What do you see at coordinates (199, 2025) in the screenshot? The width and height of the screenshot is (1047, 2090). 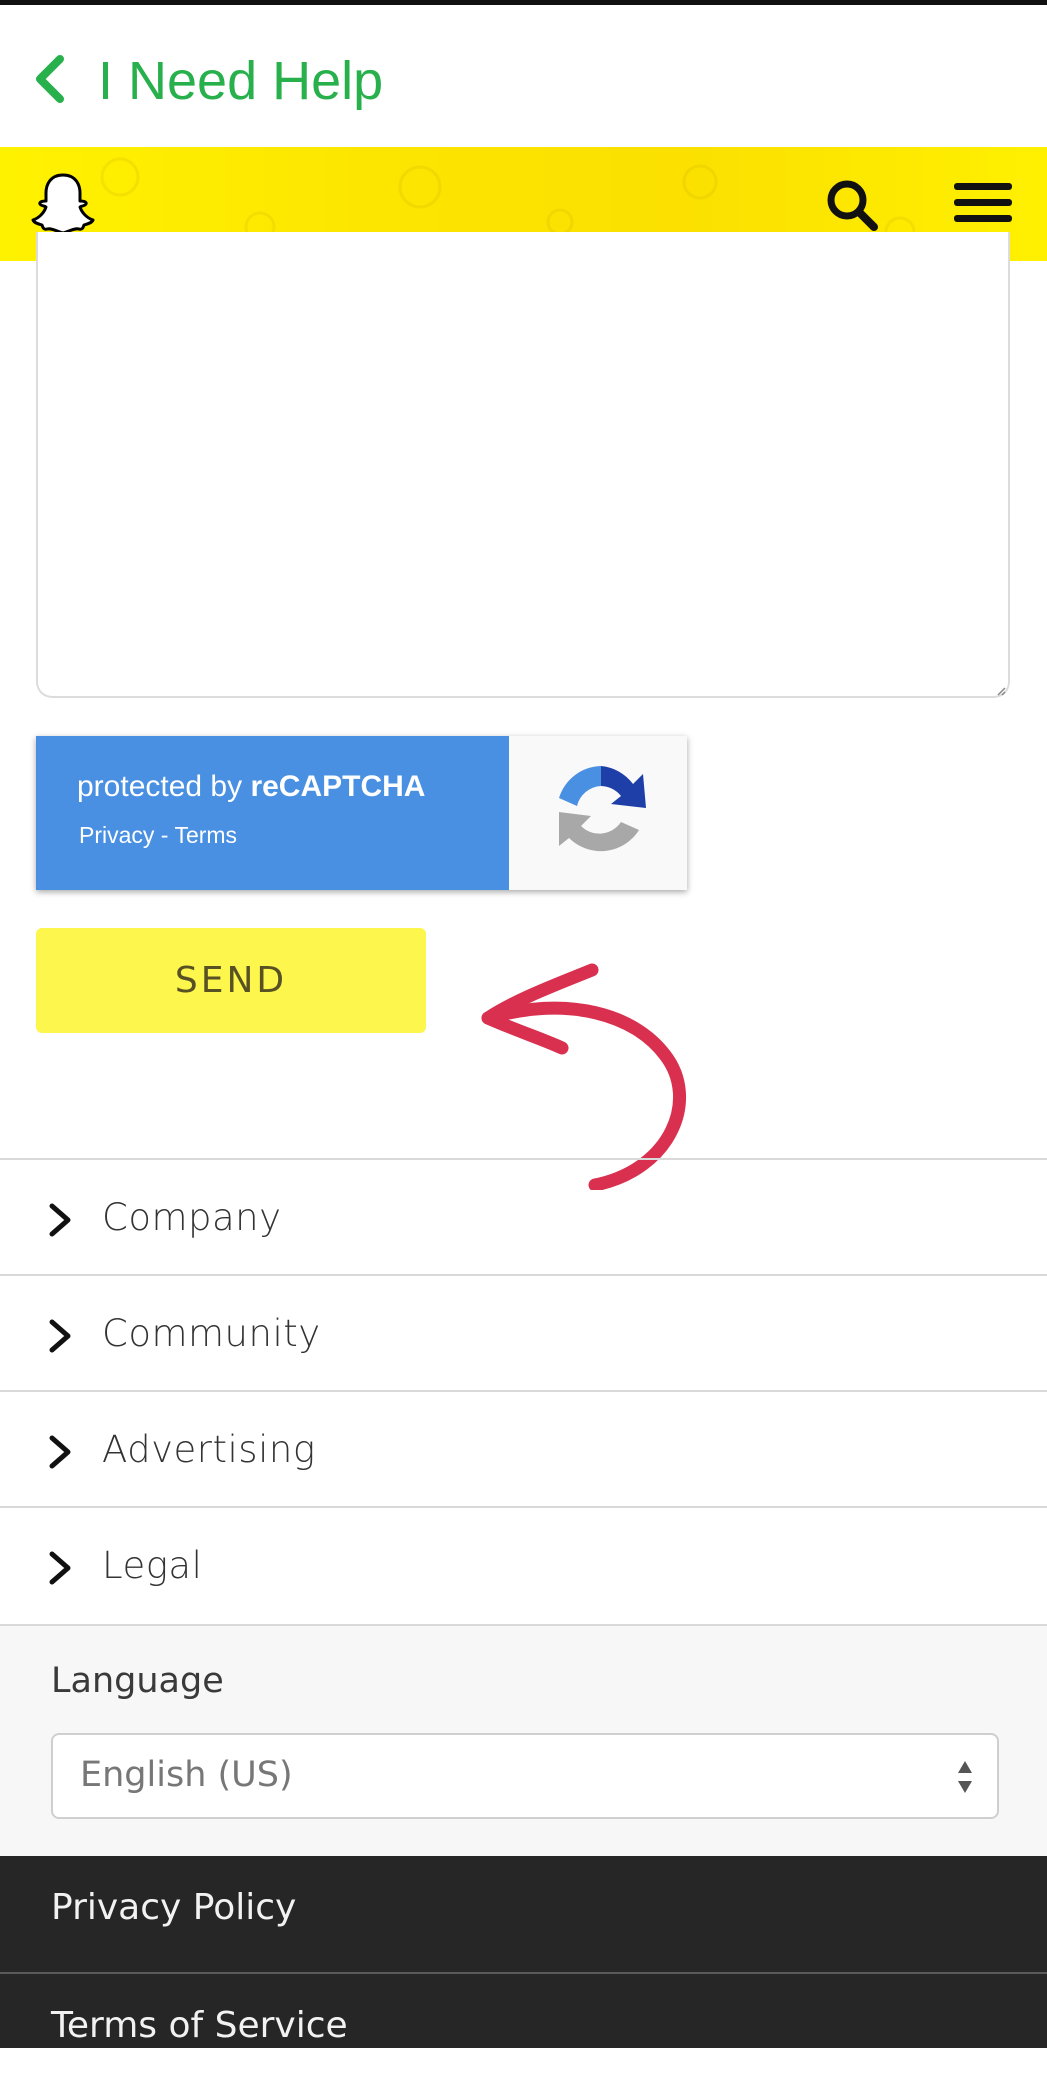 I see `terms-of-service-label: Terms of Service` at bounding box center [199, 2025].